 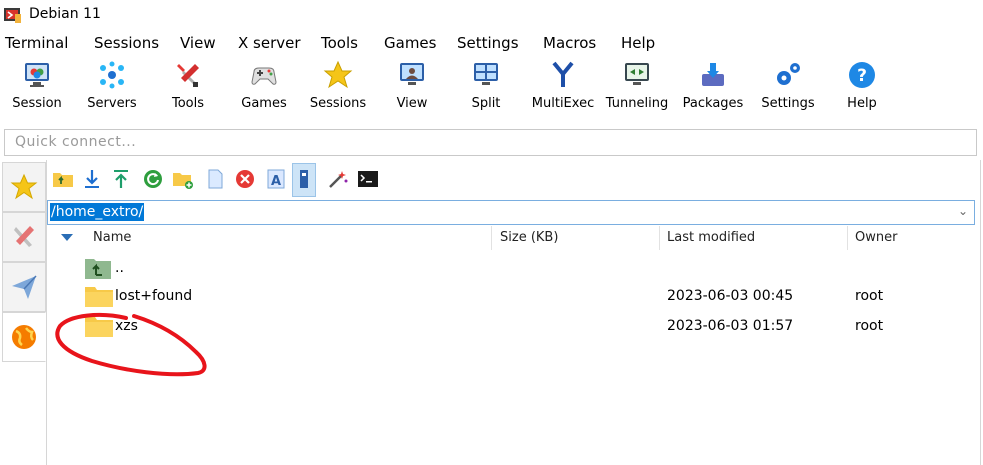 I want to click on monitor-session-icon, so click(x=37, y=75).